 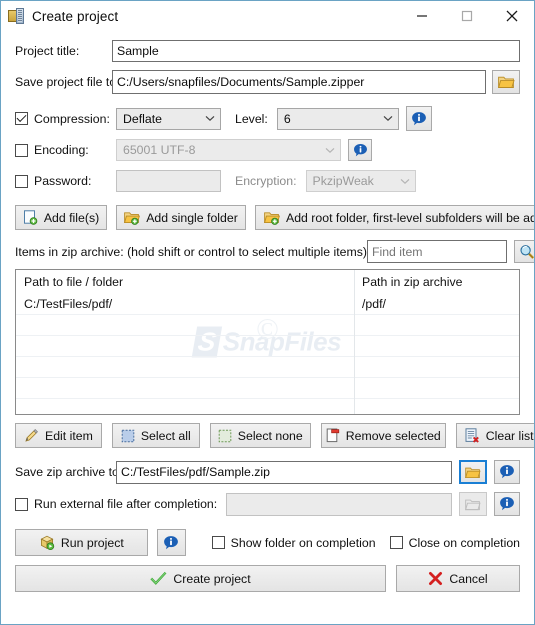 I want to click on project-title-label: Project title:, so click(x=47, y=51).